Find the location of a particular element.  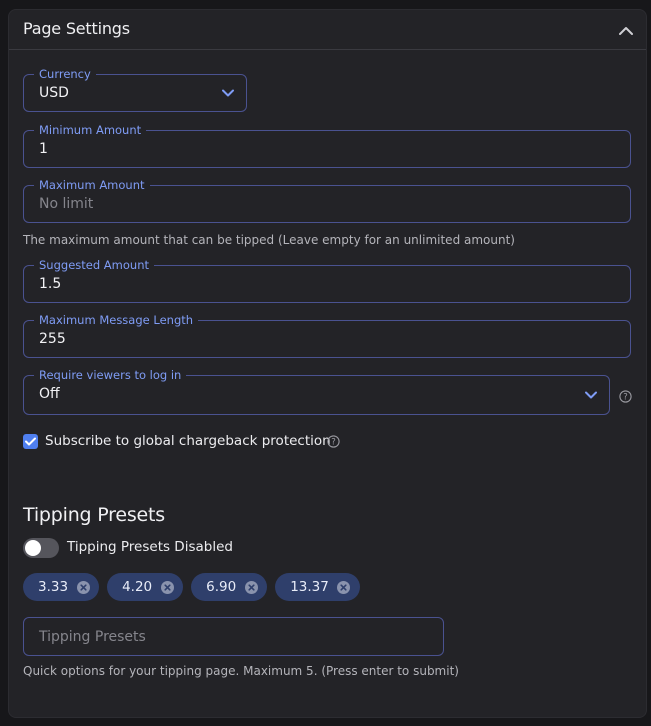

maximum-amount-placeholder: No limit is located at coordinates (66, 204).